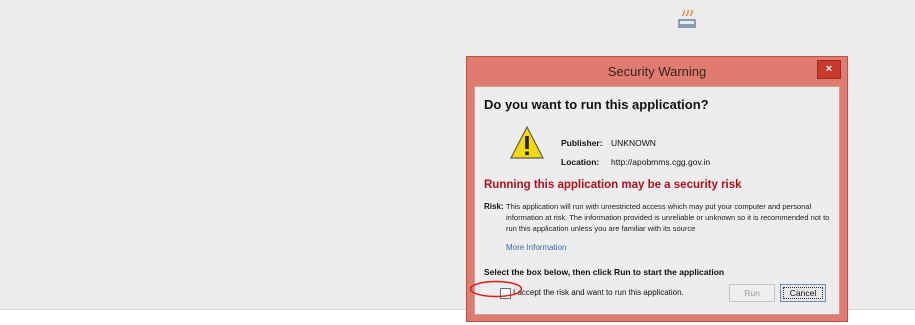 The image size is (915, 325). I want to click on run-button: Run, so click(752, 293).